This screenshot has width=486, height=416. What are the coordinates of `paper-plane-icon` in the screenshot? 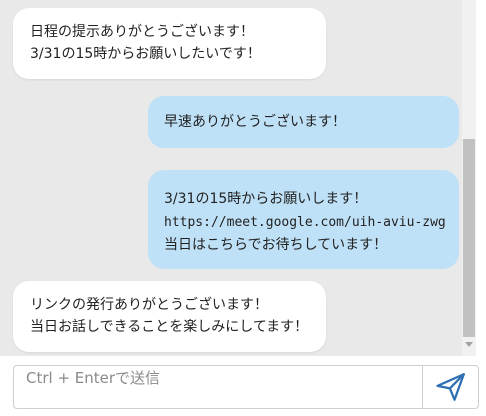 It's located at (450, 387).